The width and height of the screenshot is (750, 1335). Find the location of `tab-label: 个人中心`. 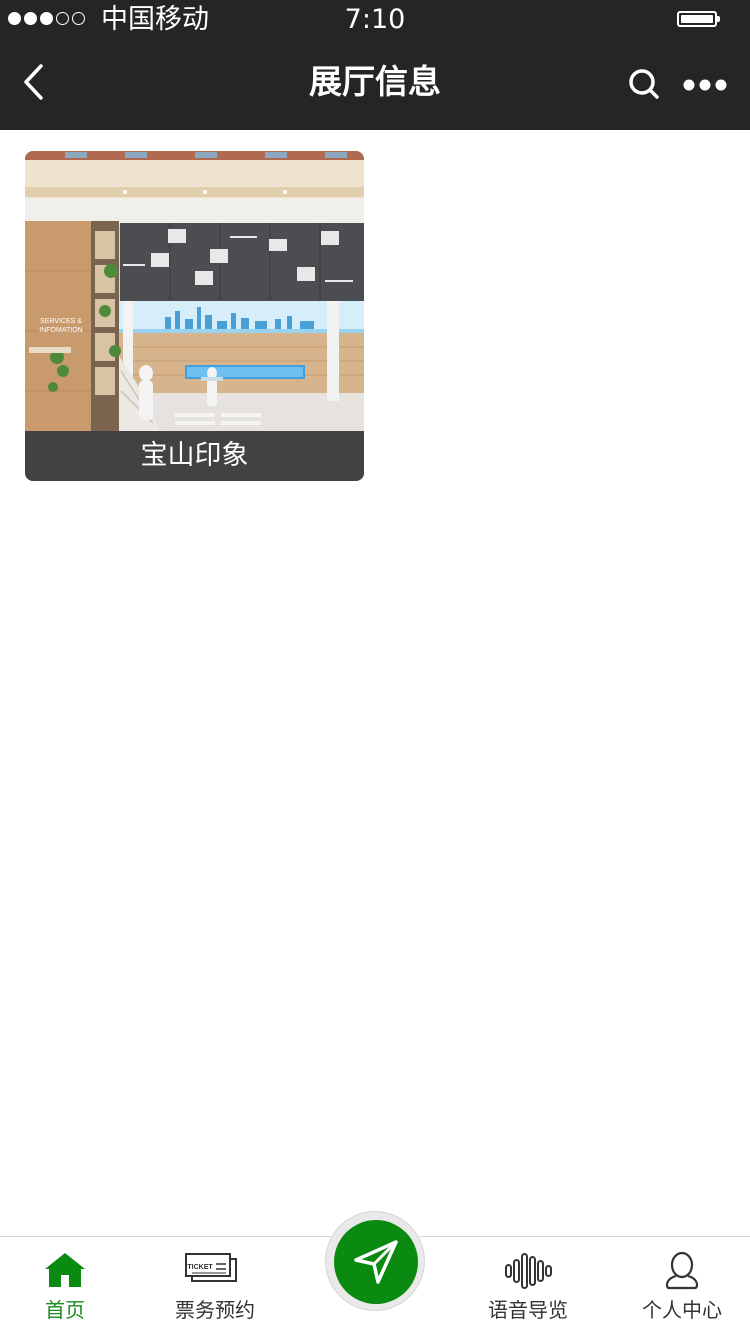

tab-label: 个人中心 is located at coordinates (682, 1310).